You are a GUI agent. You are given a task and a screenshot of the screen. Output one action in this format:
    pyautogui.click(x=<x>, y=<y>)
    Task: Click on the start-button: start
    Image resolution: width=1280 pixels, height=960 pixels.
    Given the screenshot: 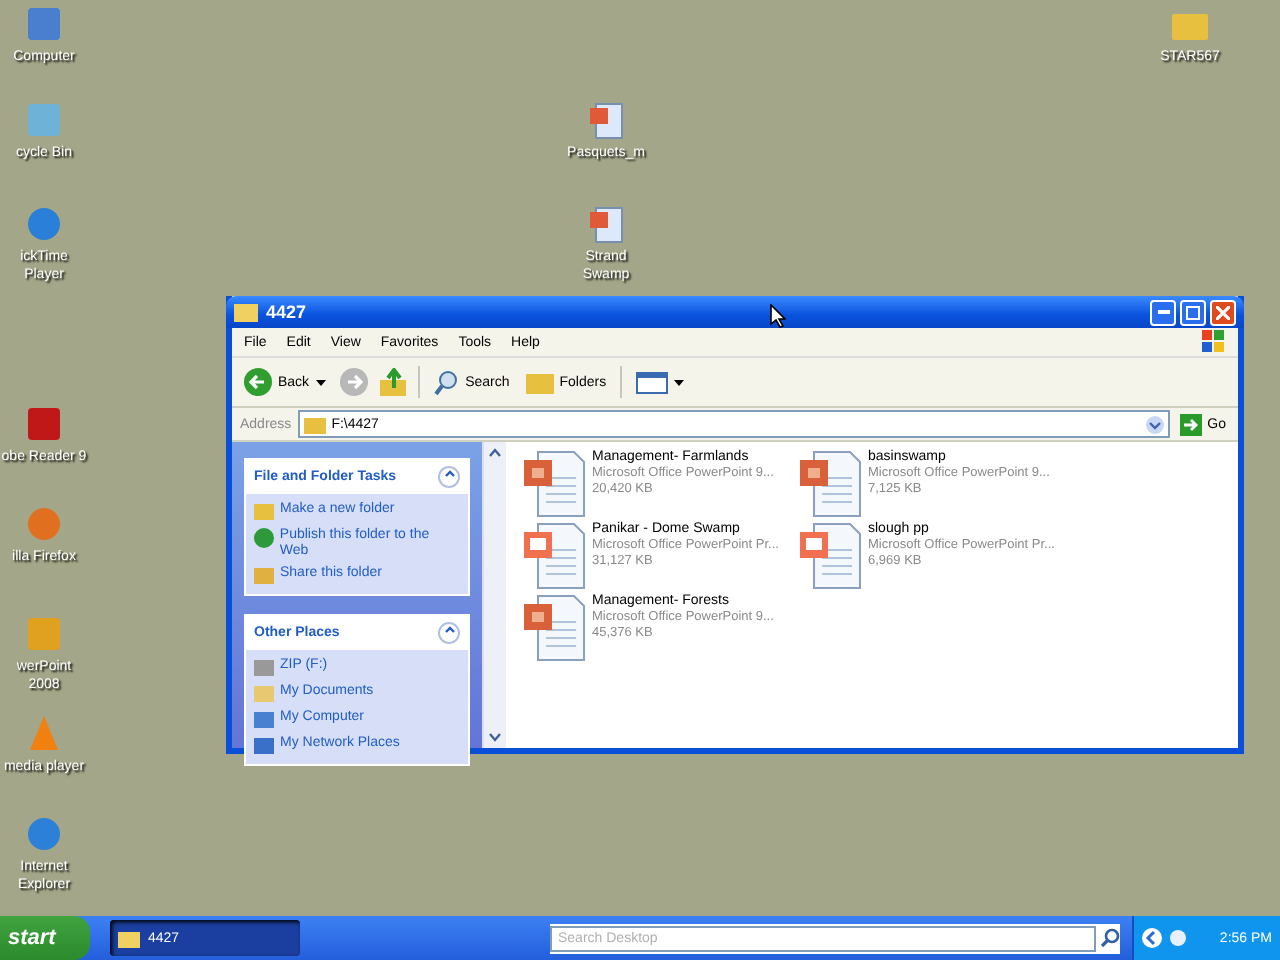 What is the action you would take?
    pyautogui.click(x=45, y=938)
    